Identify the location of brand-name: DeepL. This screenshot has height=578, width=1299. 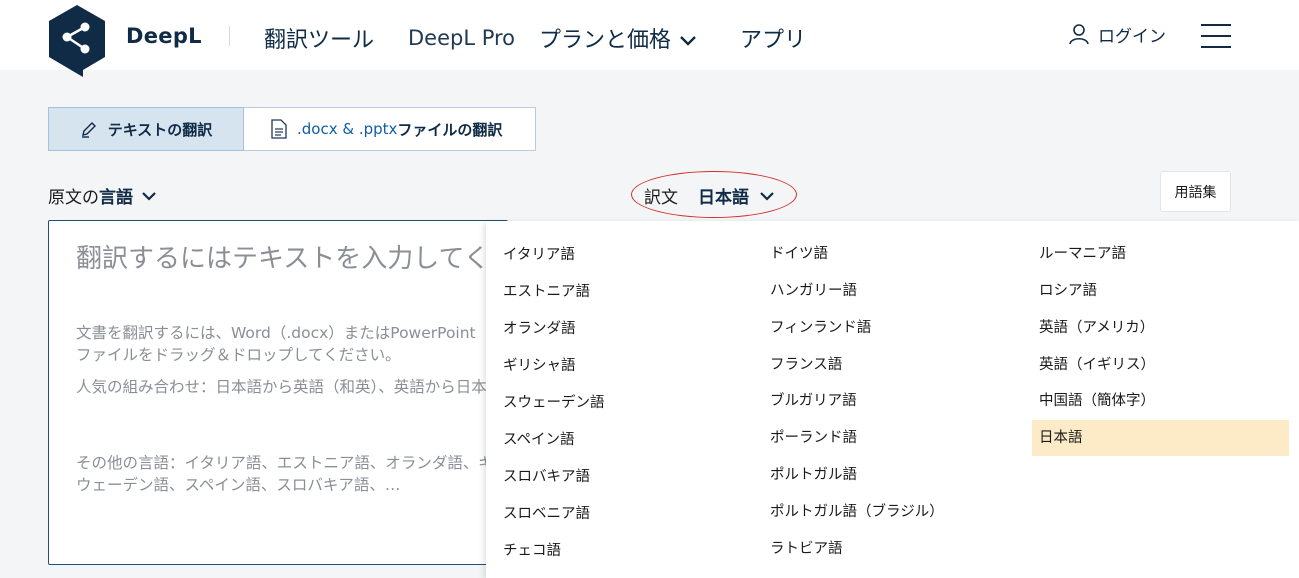
(164, 36).